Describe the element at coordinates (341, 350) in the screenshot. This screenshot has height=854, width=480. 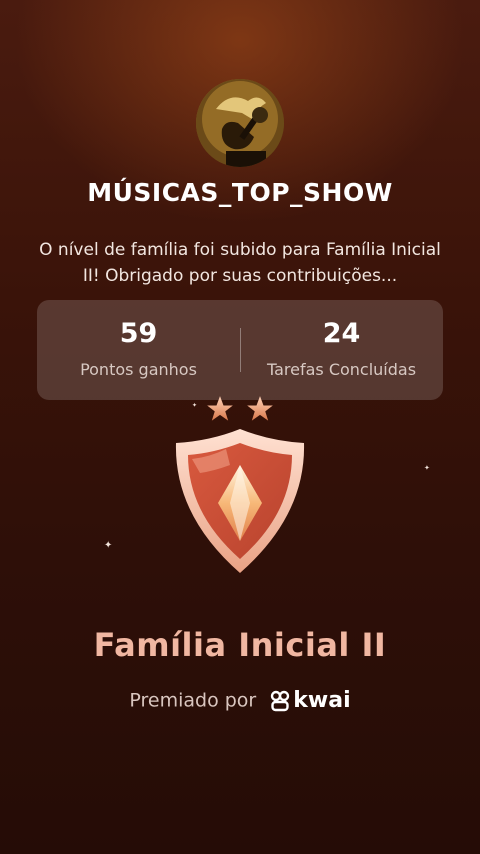
I see `tasks-stat: 24 Tarefas Concluídas` at that location.